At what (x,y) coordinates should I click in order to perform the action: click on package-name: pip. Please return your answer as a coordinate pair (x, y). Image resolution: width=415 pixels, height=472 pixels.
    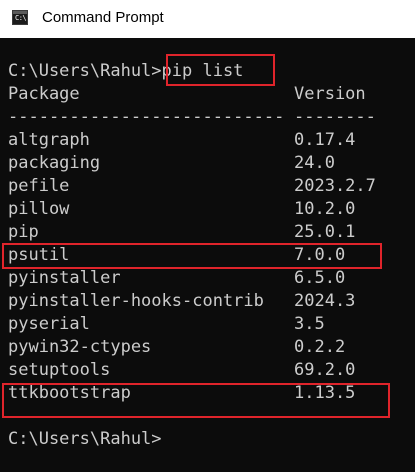
    Looking at the image, I should click on (23, 232).